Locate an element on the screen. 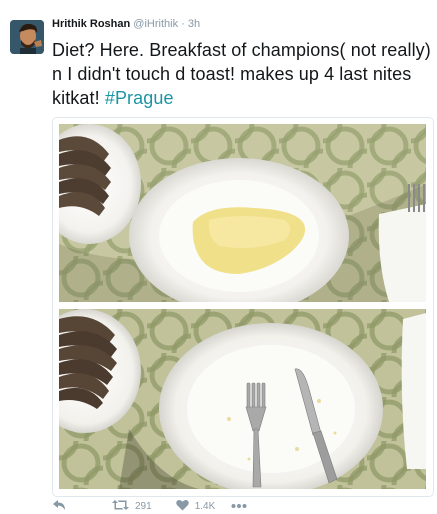 The image size is (437, 514). like-button: 1.4K is located at coordinates (195, 506).